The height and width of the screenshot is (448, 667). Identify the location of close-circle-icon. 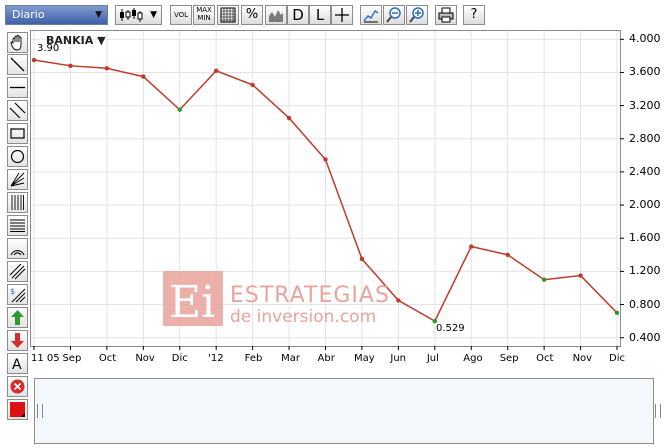
(17, 386).